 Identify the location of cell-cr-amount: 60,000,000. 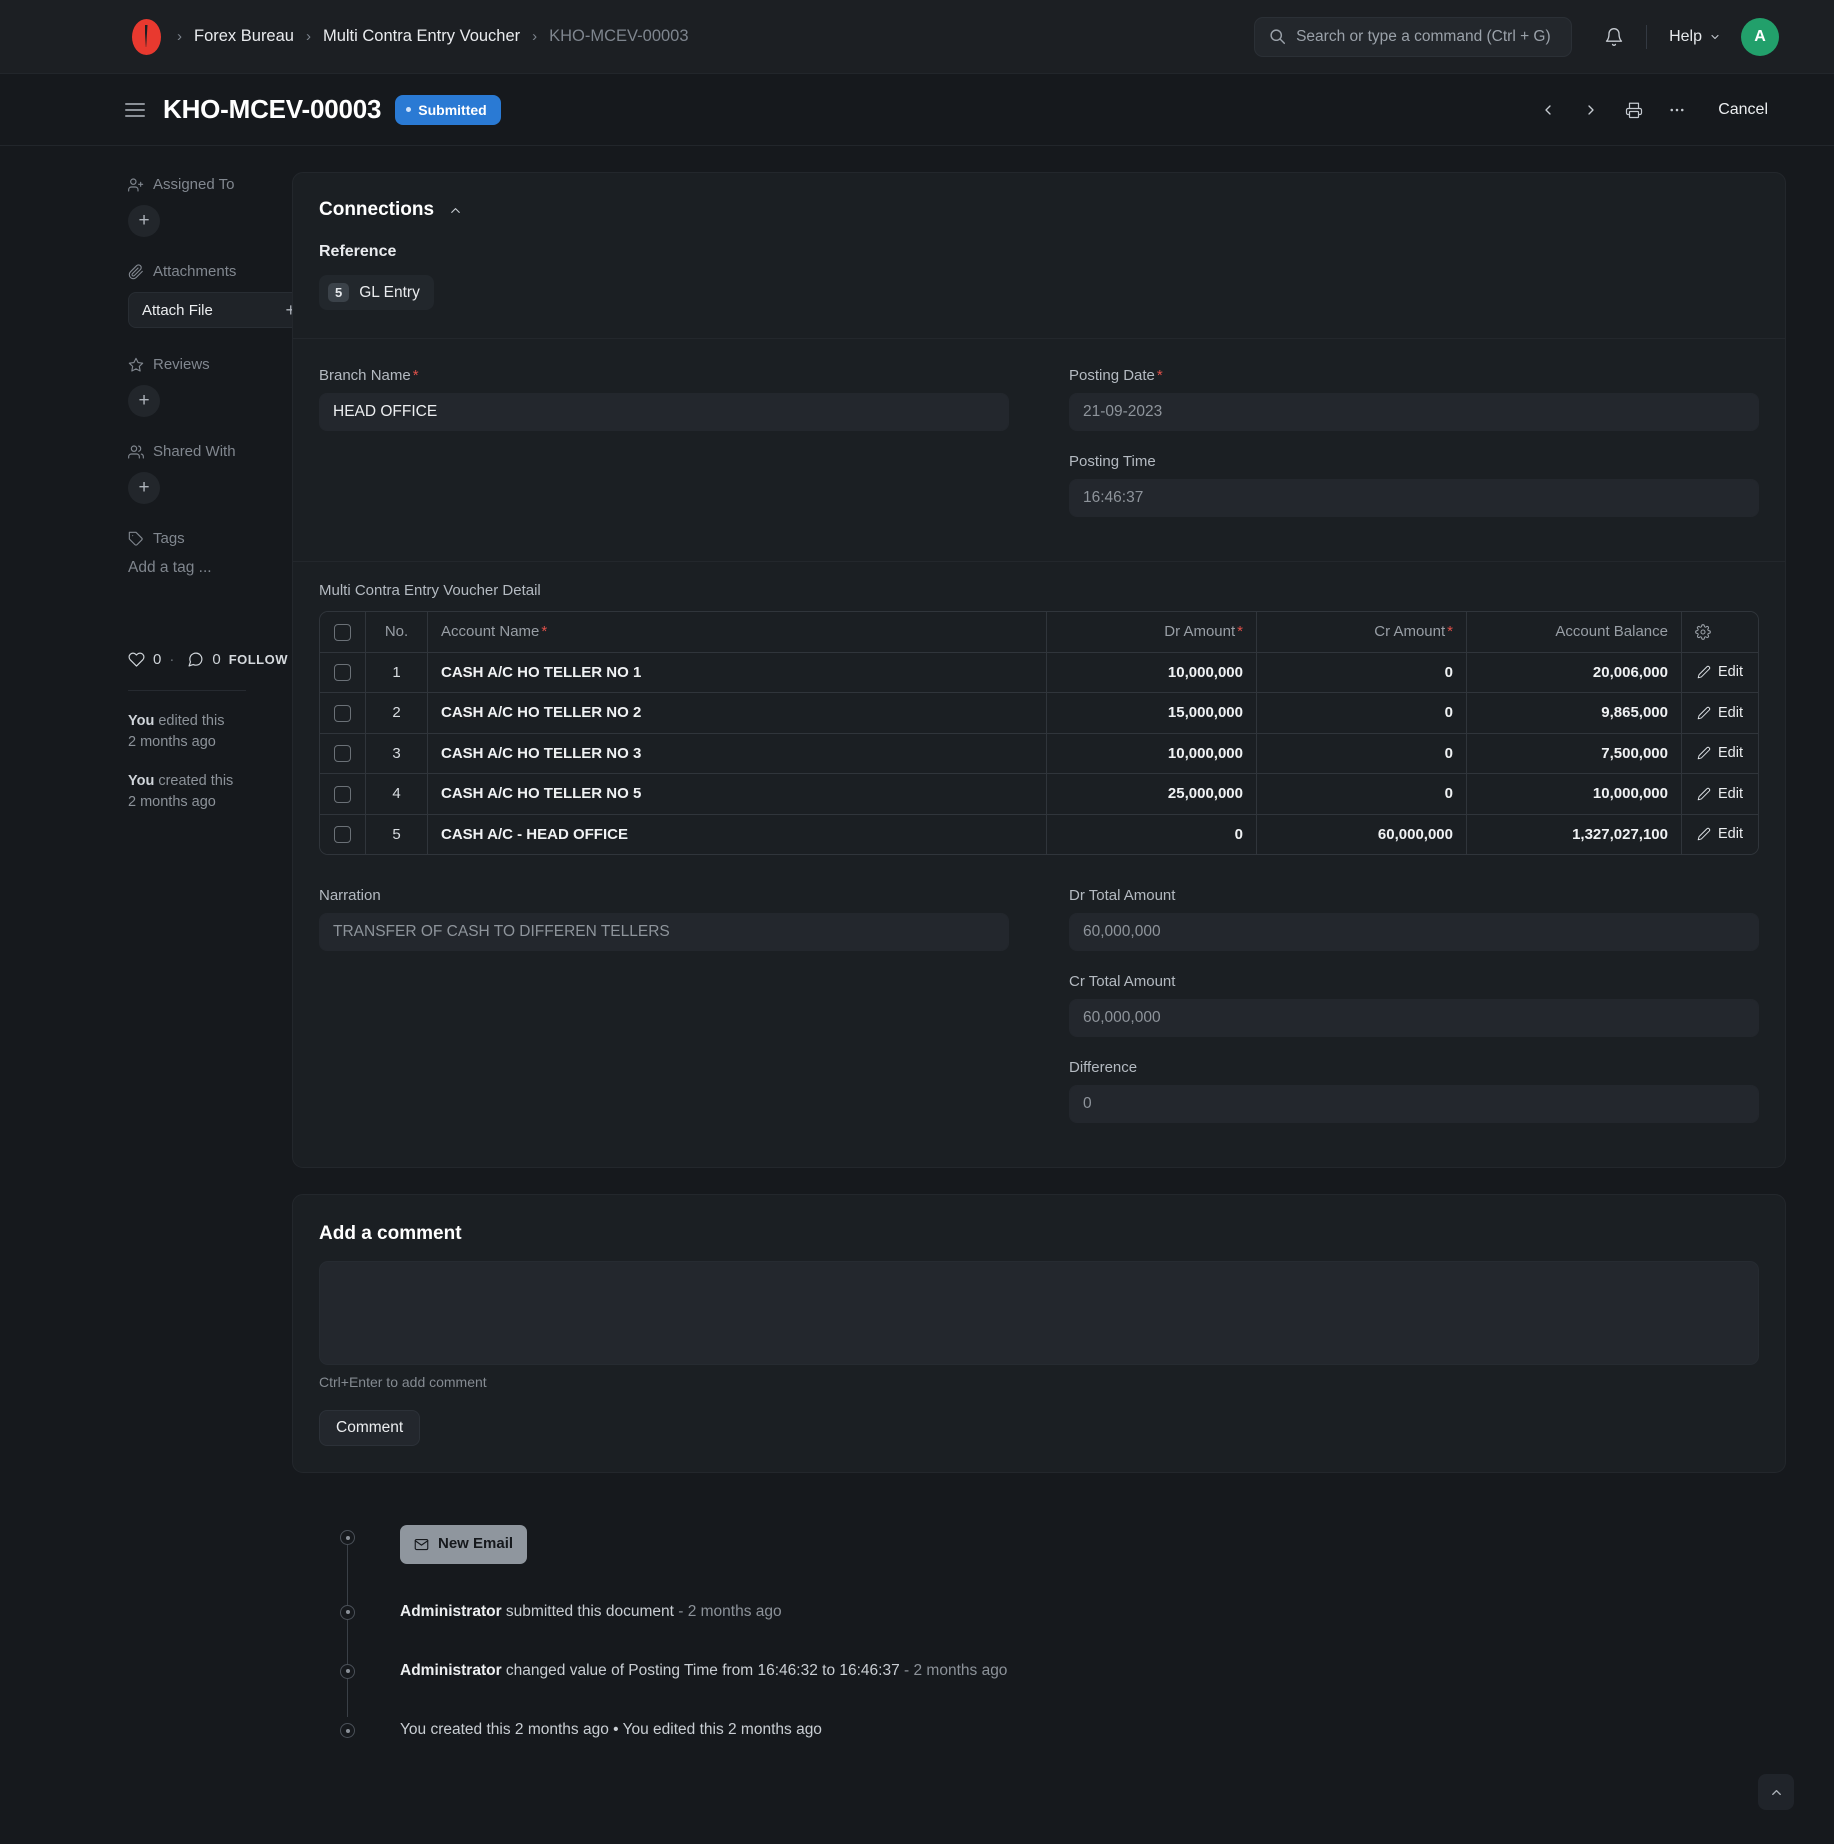
(1362, 834).